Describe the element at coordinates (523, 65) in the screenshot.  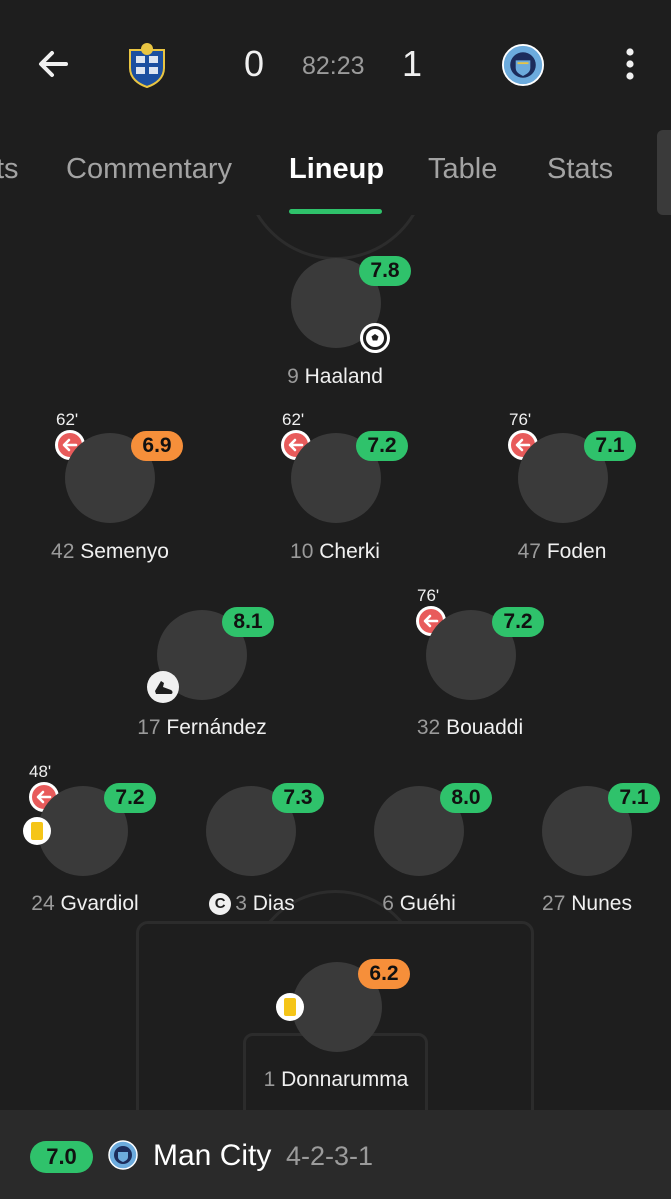
I see `away-team-crest-icon` at that location.